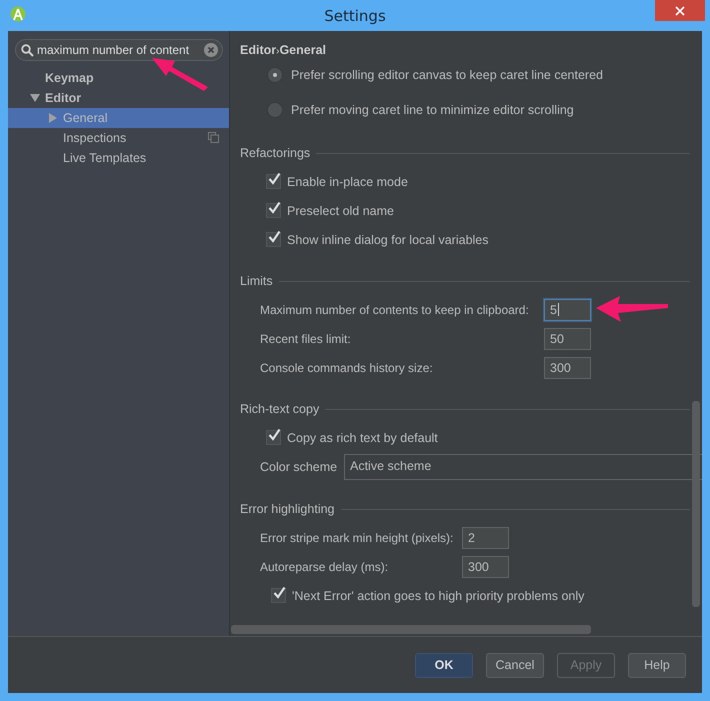  What do you see at coordinates (118, 138) in the screenshot?
I see `tree-item: Inspections` at bounding box center [118, 138].